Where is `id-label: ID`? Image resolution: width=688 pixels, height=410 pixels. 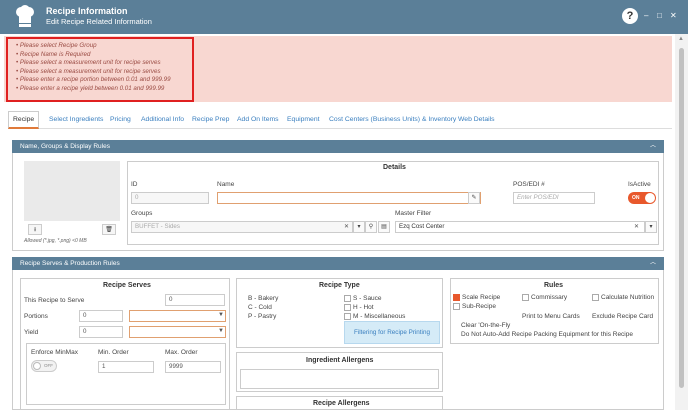
id-label: ID is located at coordinates (134, 184).